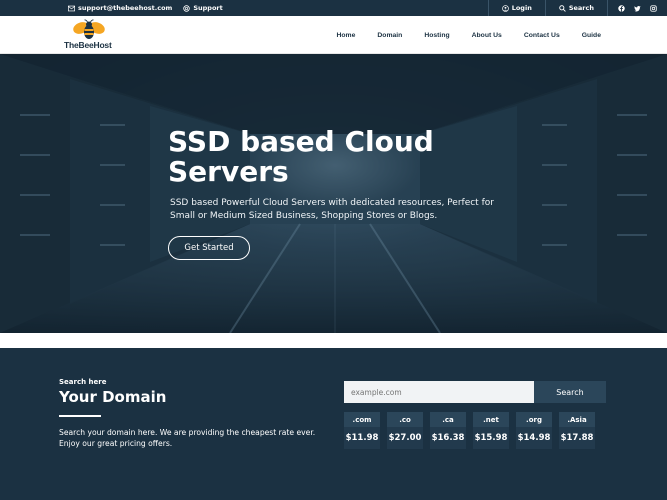 The width and height of the screenshot is (667, 500). Describe the element at coordinates (405, 419) in the screenshot. I see `tld-ext: .co` at that location.